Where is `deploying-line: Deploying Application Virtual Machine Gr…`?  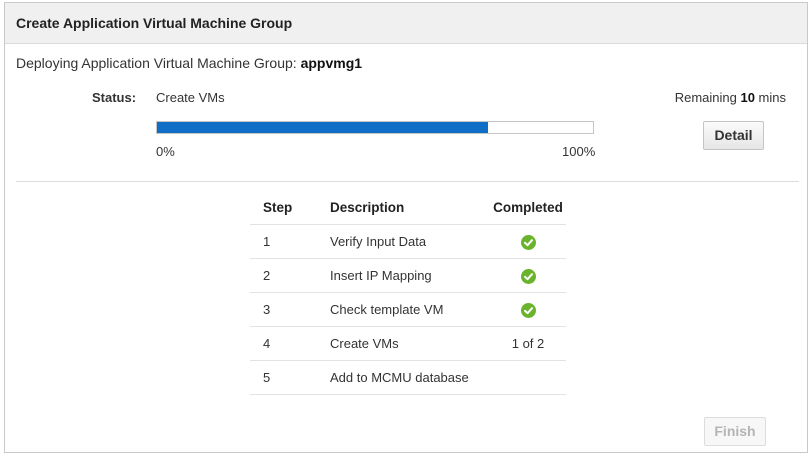
deploying-line: Deploying Application Virtual Machine Gr… is located at coordinates (189, 63).